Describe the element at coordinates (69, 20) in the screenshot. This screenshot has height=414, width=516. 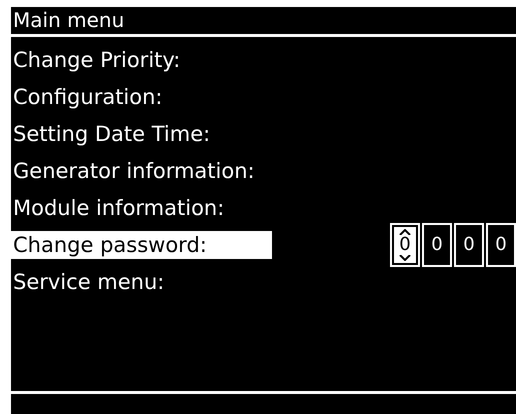
I see `window-title: Main menu` at that location.